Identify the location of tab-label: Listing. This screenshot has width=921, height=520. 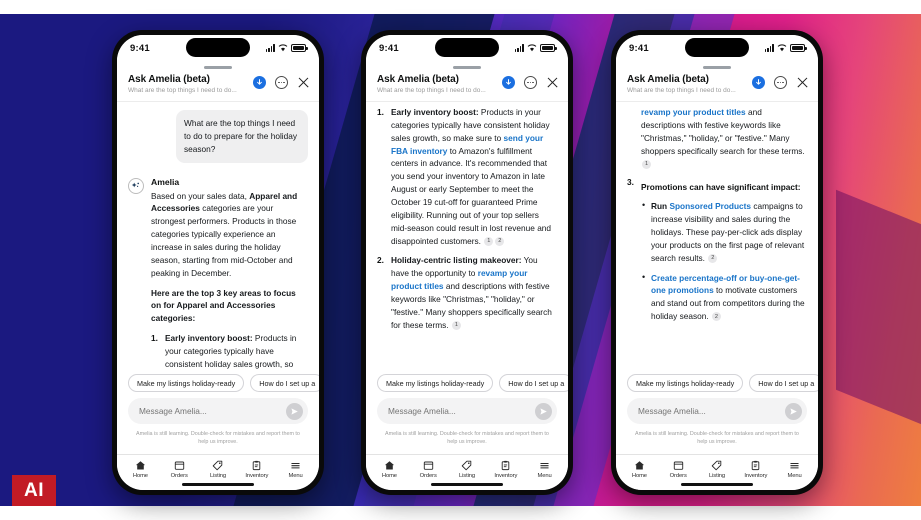
(717, 476).